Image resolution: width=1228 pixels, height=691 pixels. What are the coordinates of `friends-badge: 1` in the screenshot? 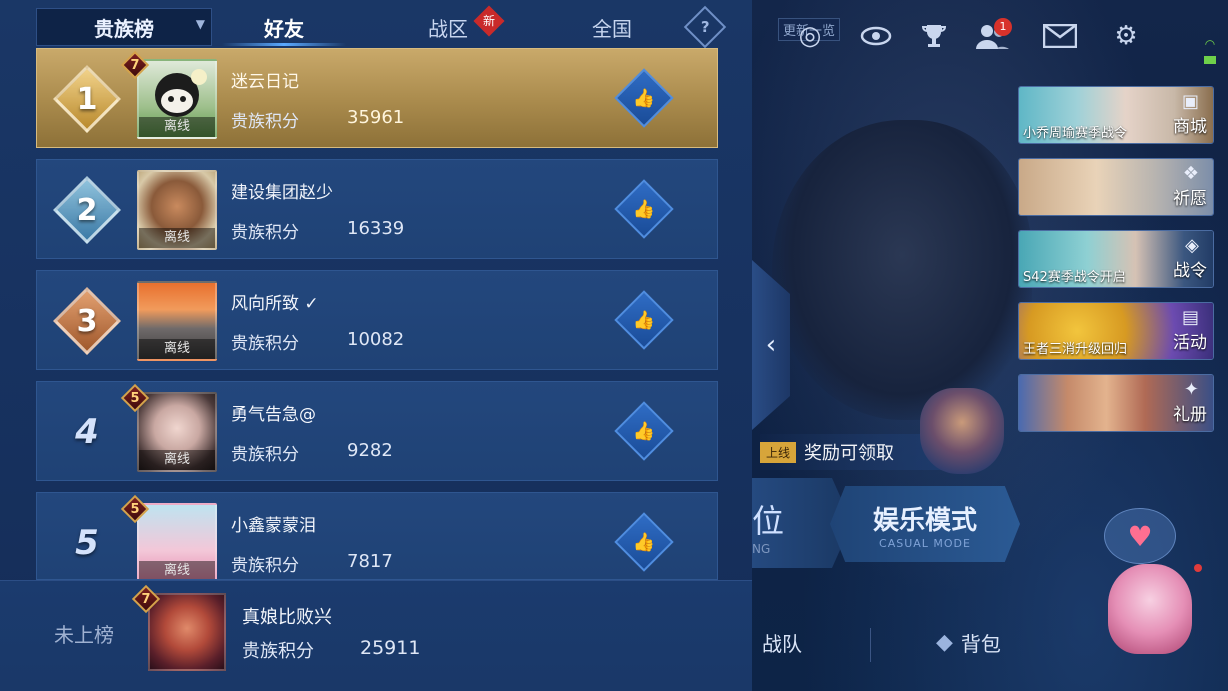 It's located at (1003, 27).